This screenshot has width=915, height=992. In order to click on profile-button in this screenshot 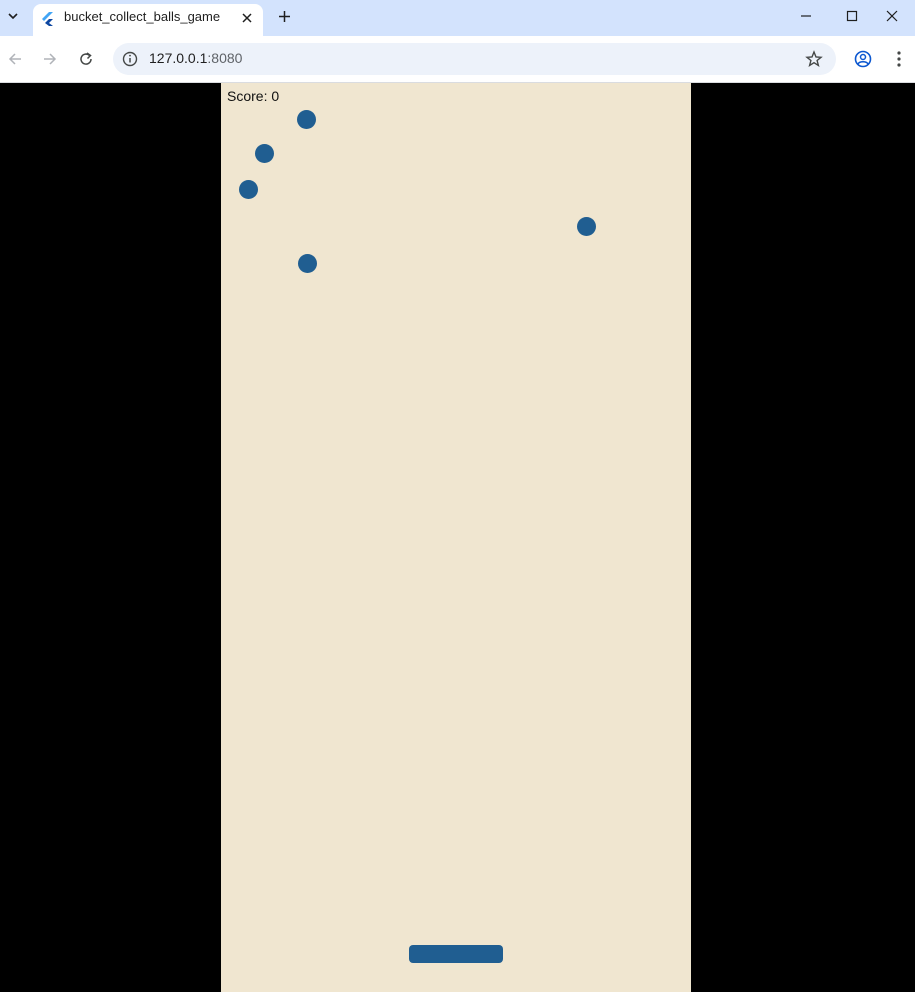, I will do `click(863, 59)`.